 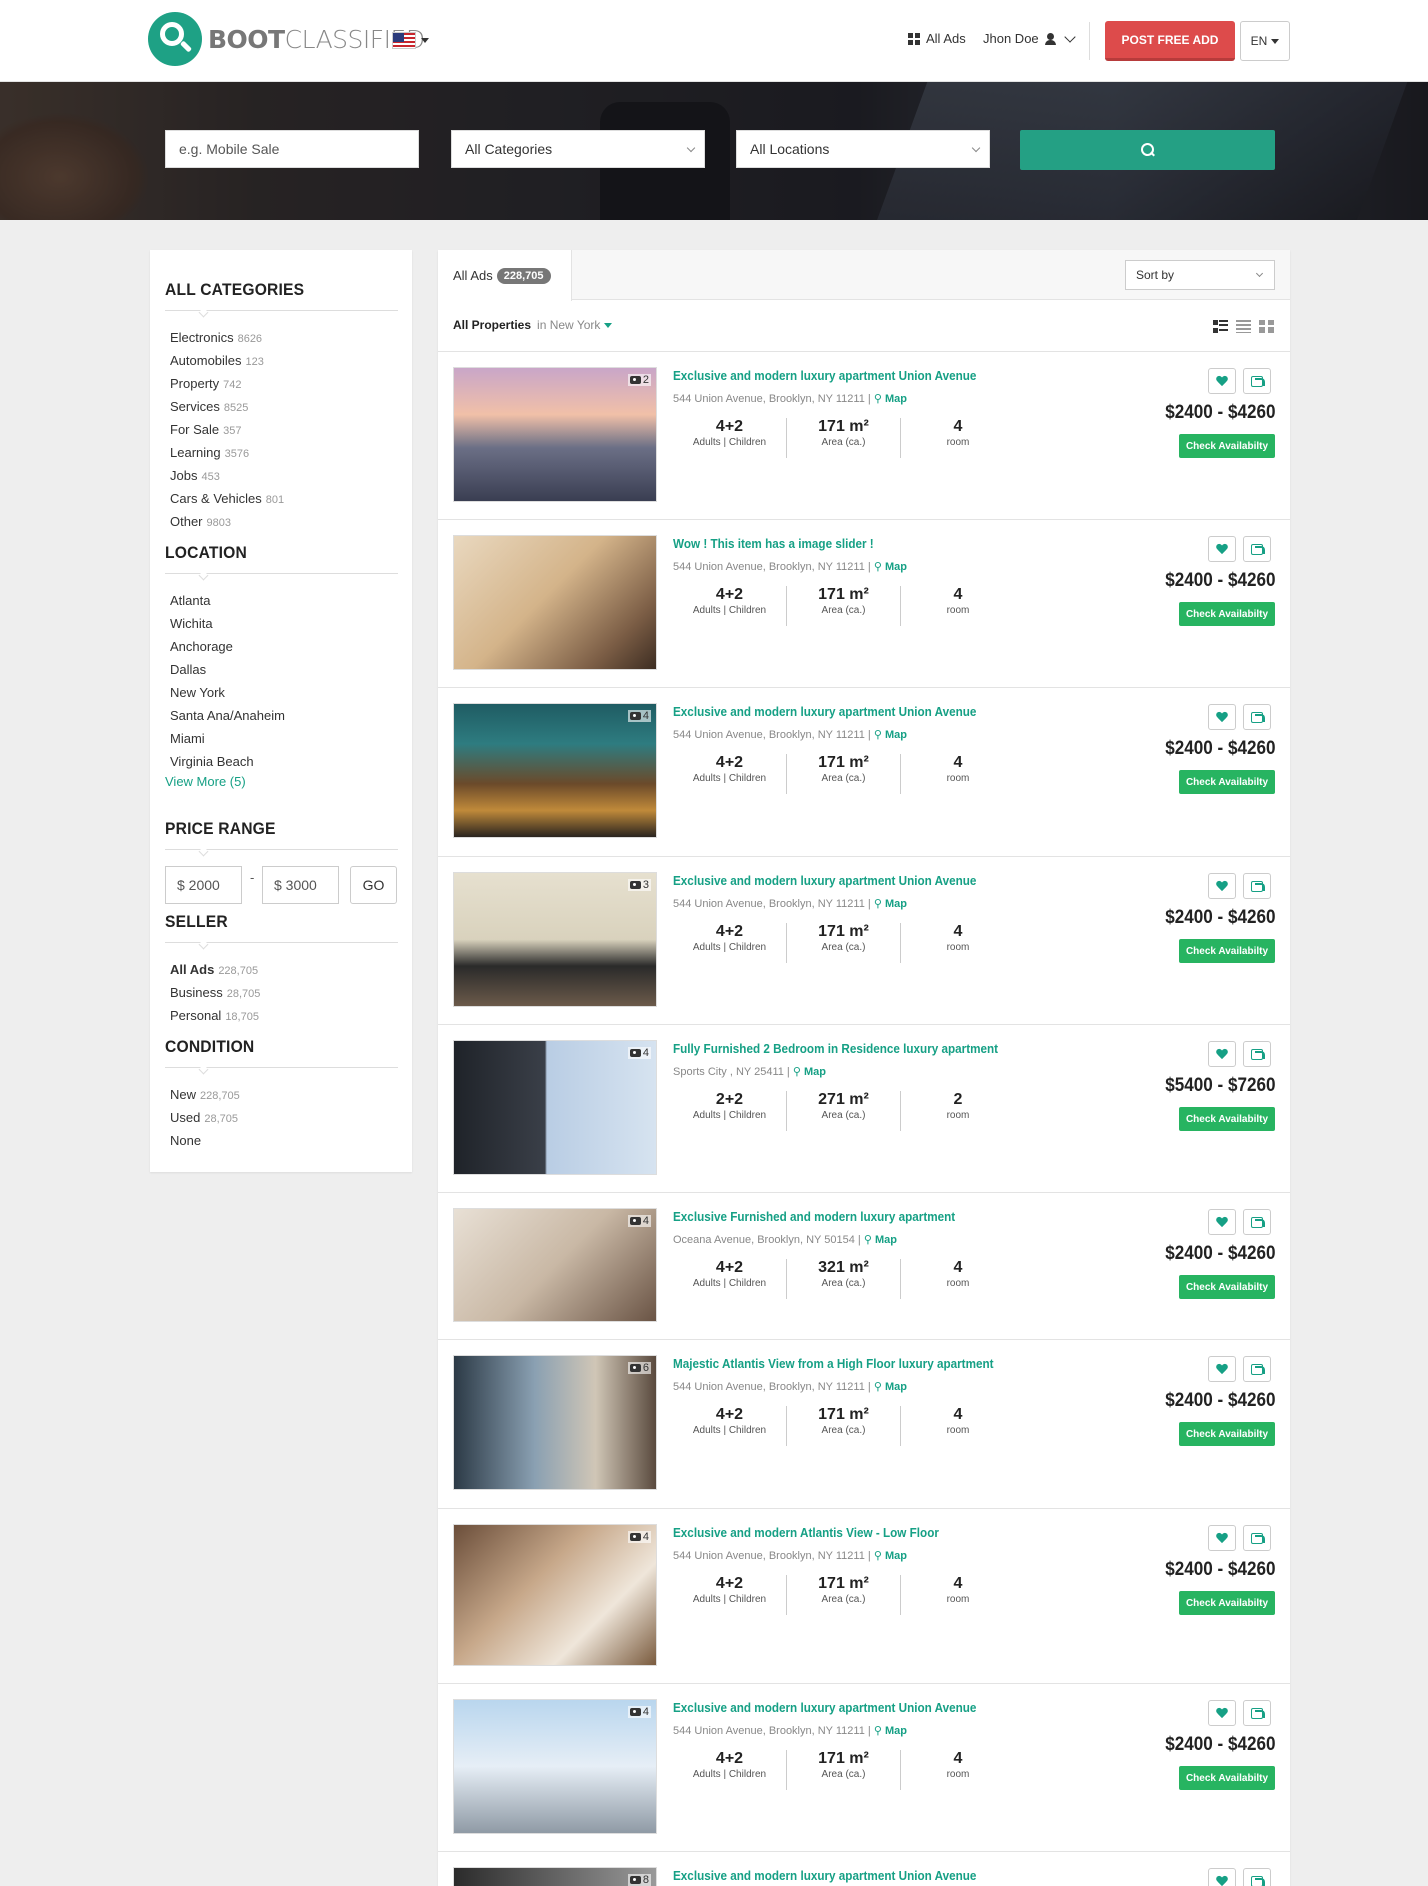 I want to click on location-item: Wichita, so click(x=227, y=623).